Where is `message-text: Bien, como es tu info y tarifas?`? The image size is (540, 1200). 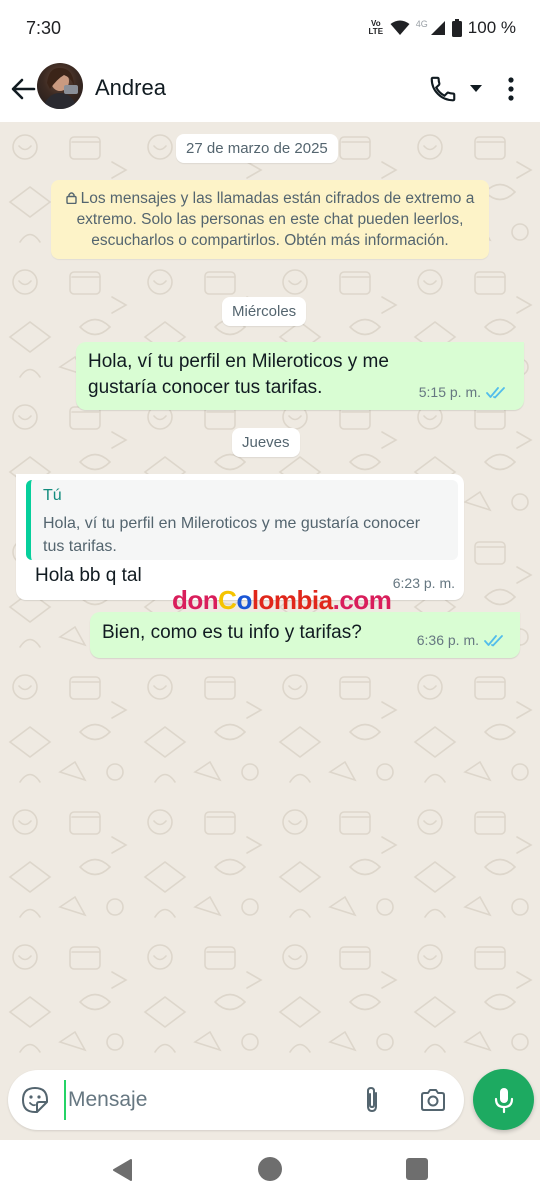 message-text: Bien, como es tu info y tarifas? is located at coordinates (232, 632).